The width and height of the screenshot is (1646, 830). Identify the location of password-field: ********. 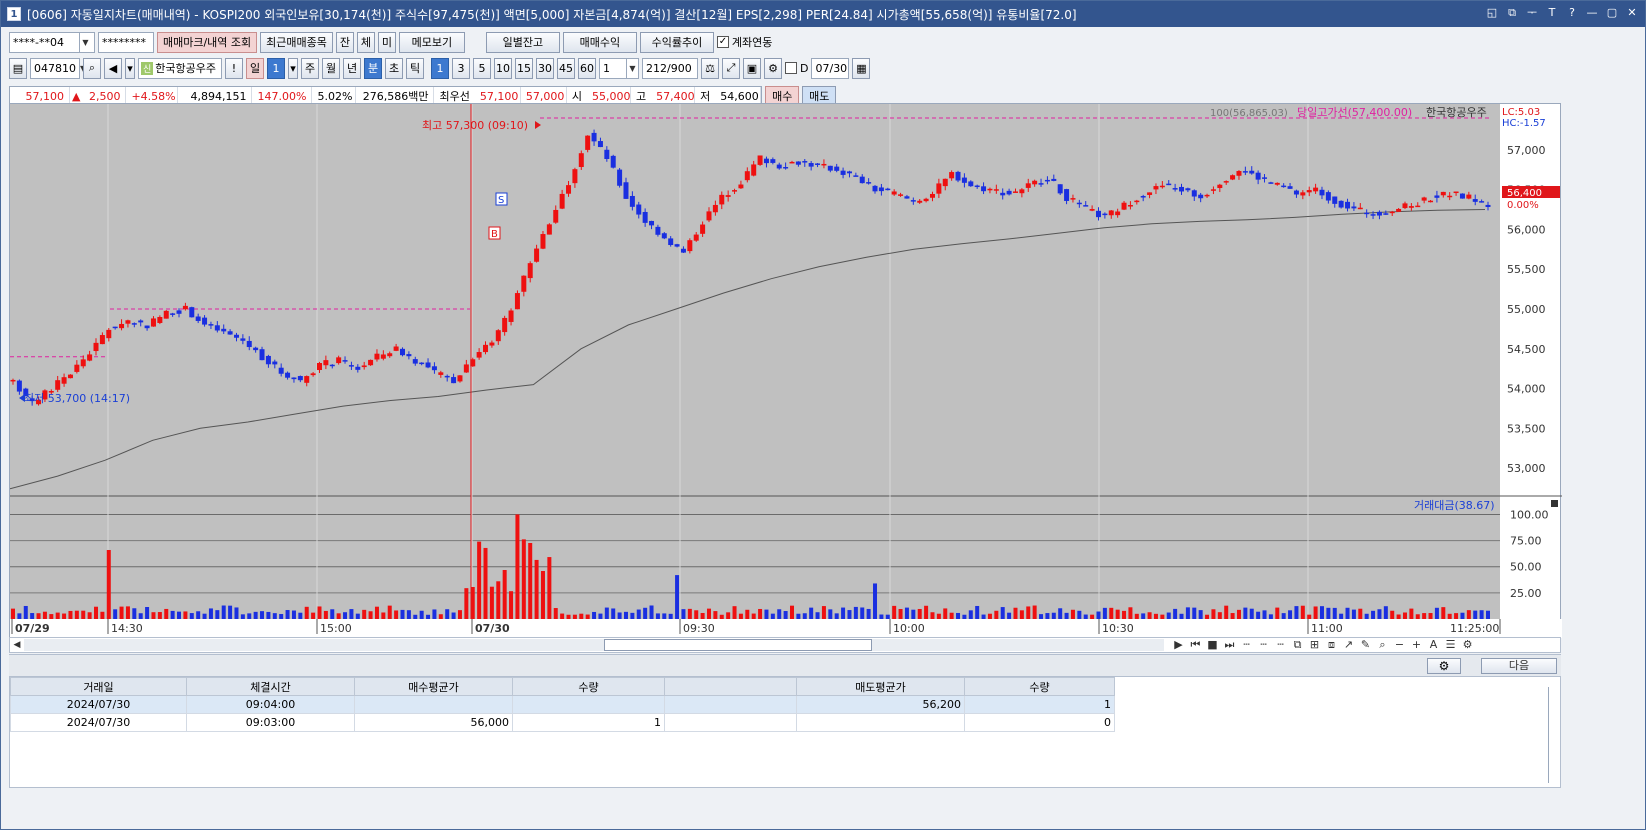
(126, 42).